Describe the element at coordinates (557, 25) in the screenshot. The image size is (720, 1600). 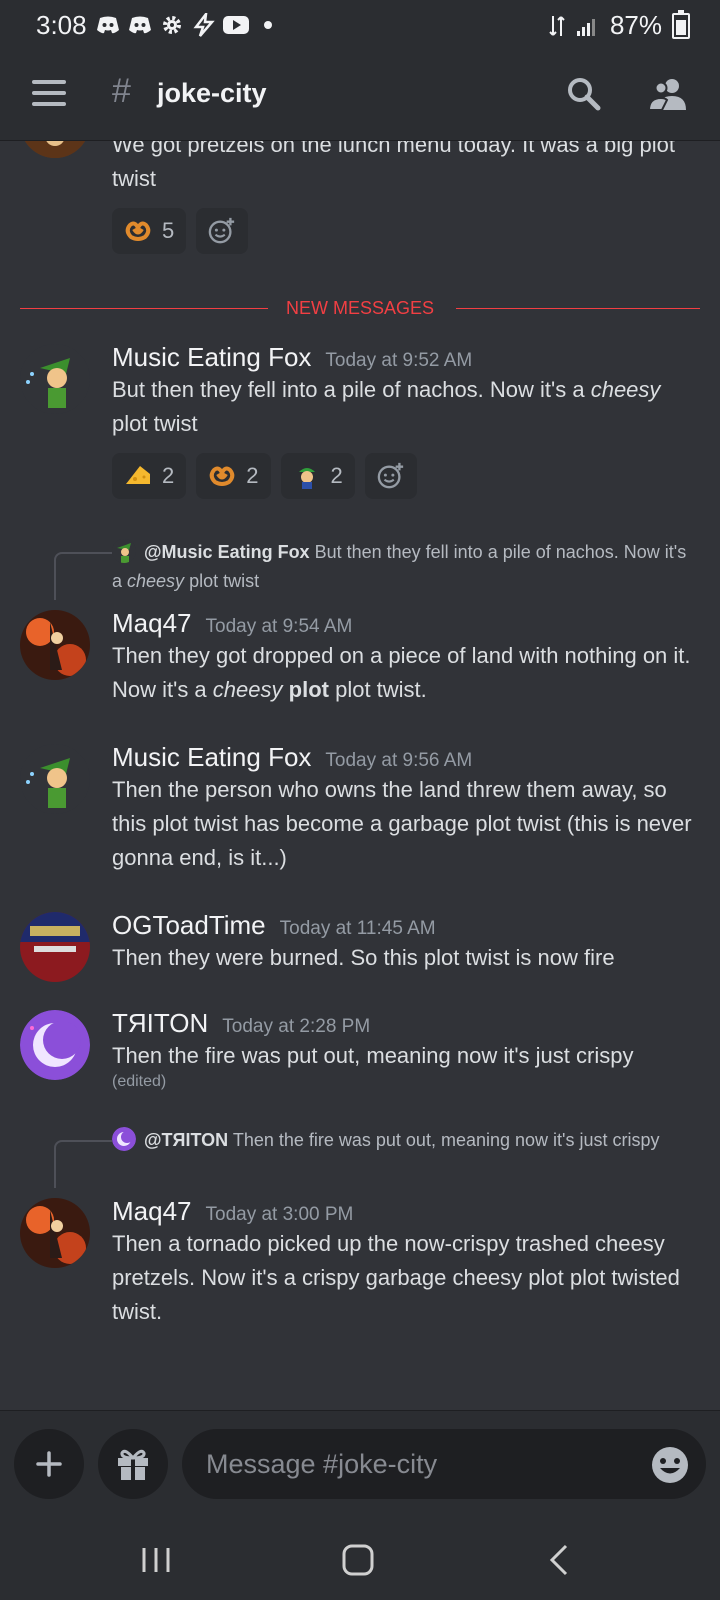
I see `data-transfer-icon` at that location.